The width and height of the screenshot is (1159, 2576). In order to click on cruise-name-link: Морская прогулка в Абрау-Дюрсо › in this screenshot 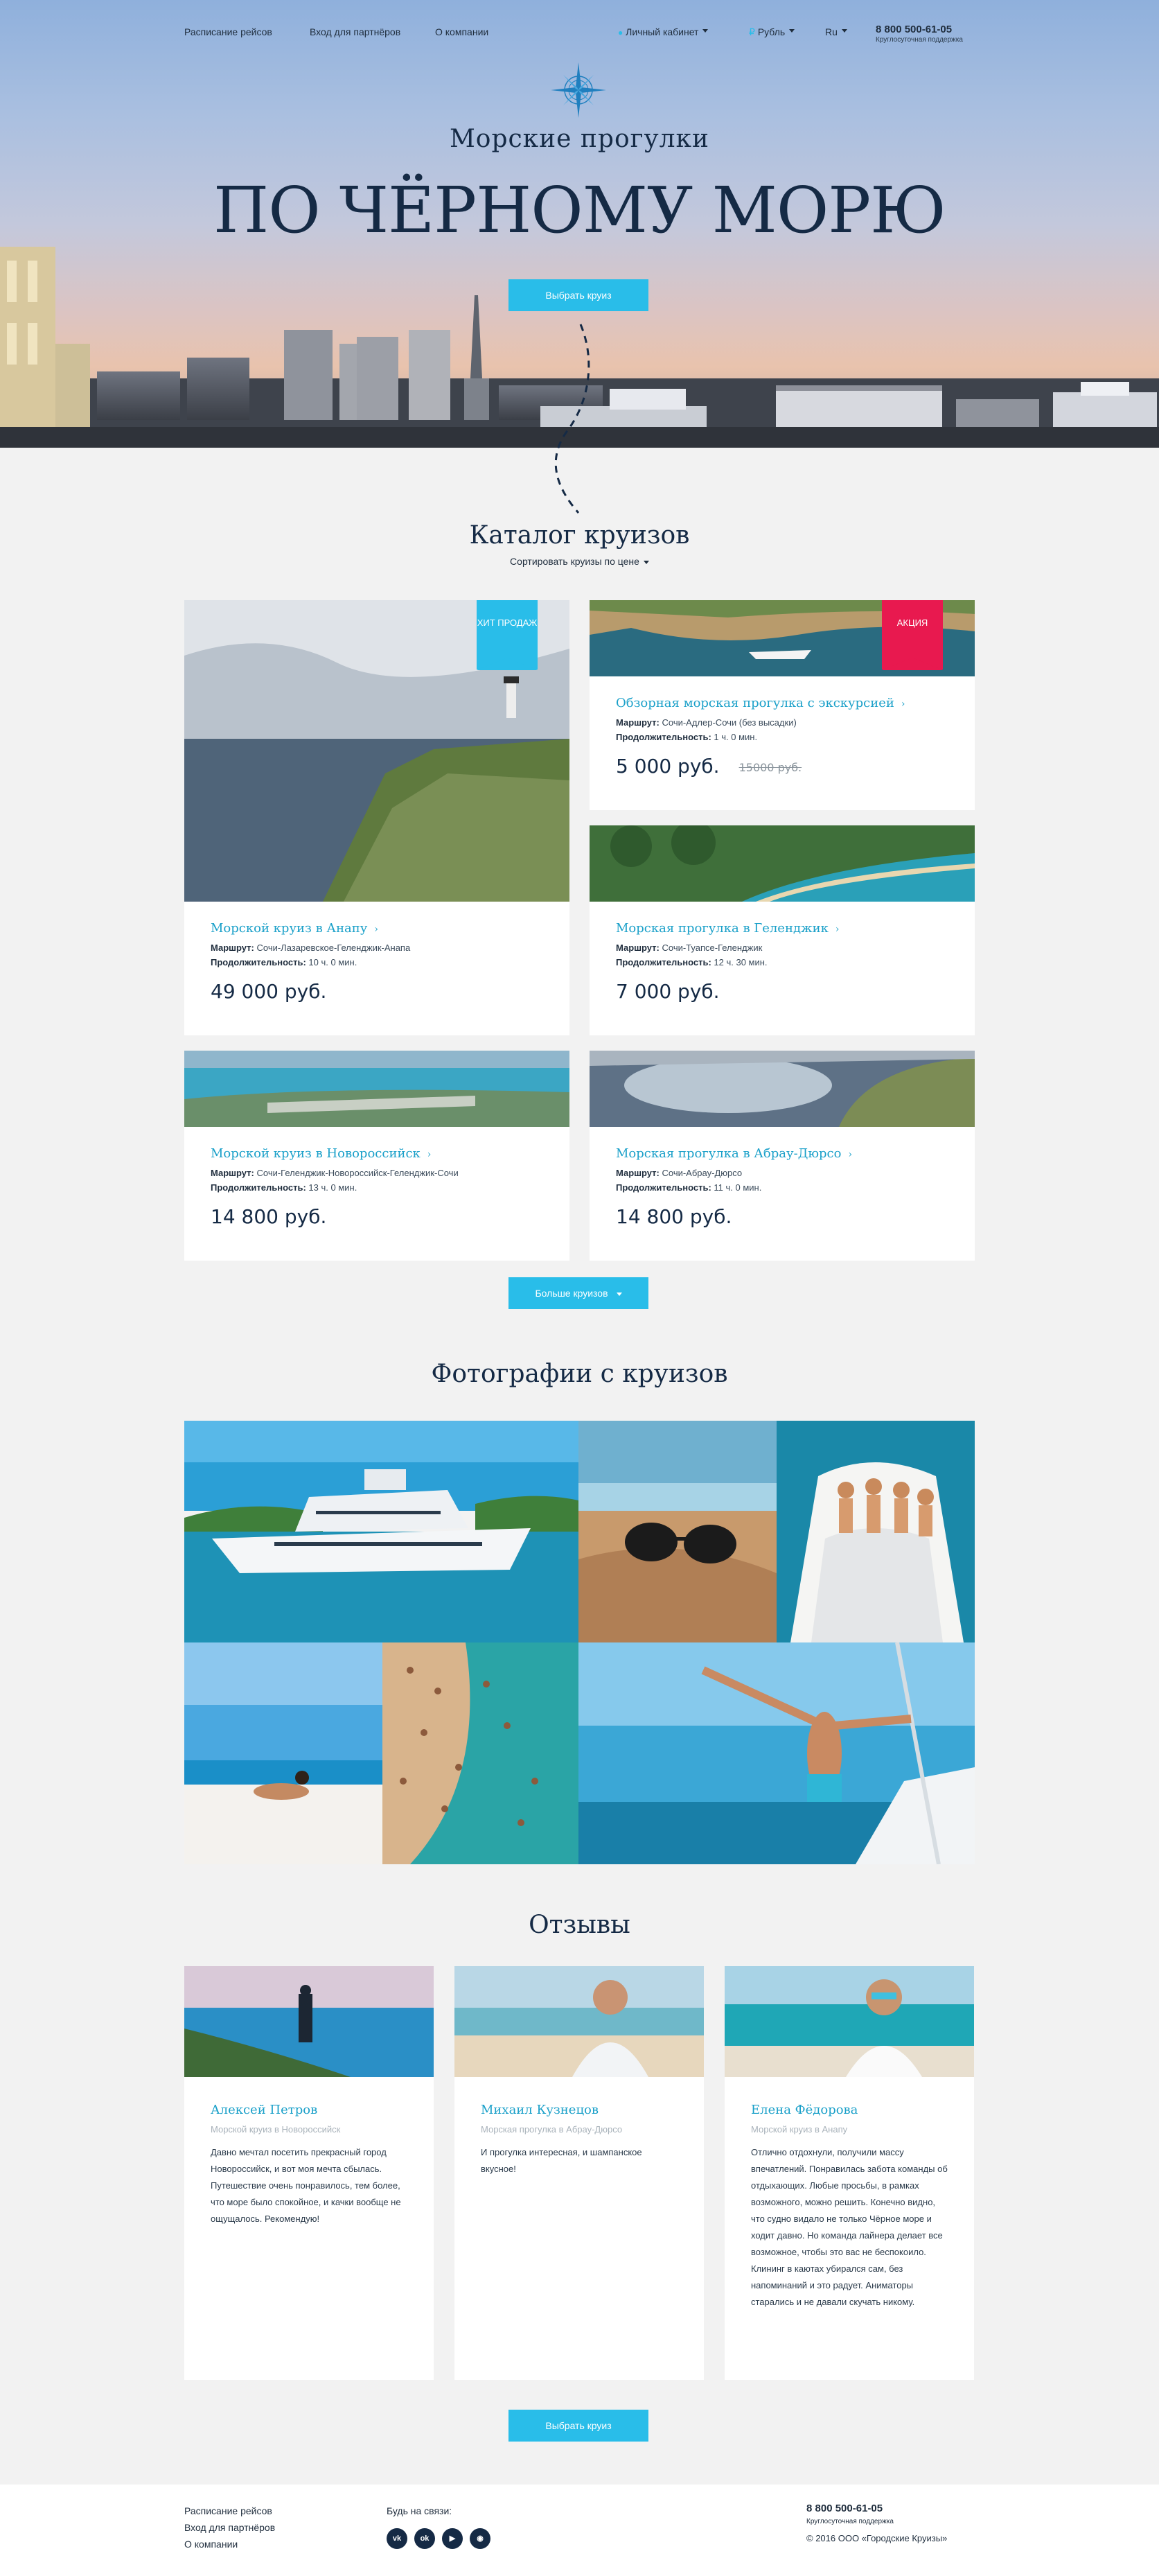, I will do `click(782, 1153)`.